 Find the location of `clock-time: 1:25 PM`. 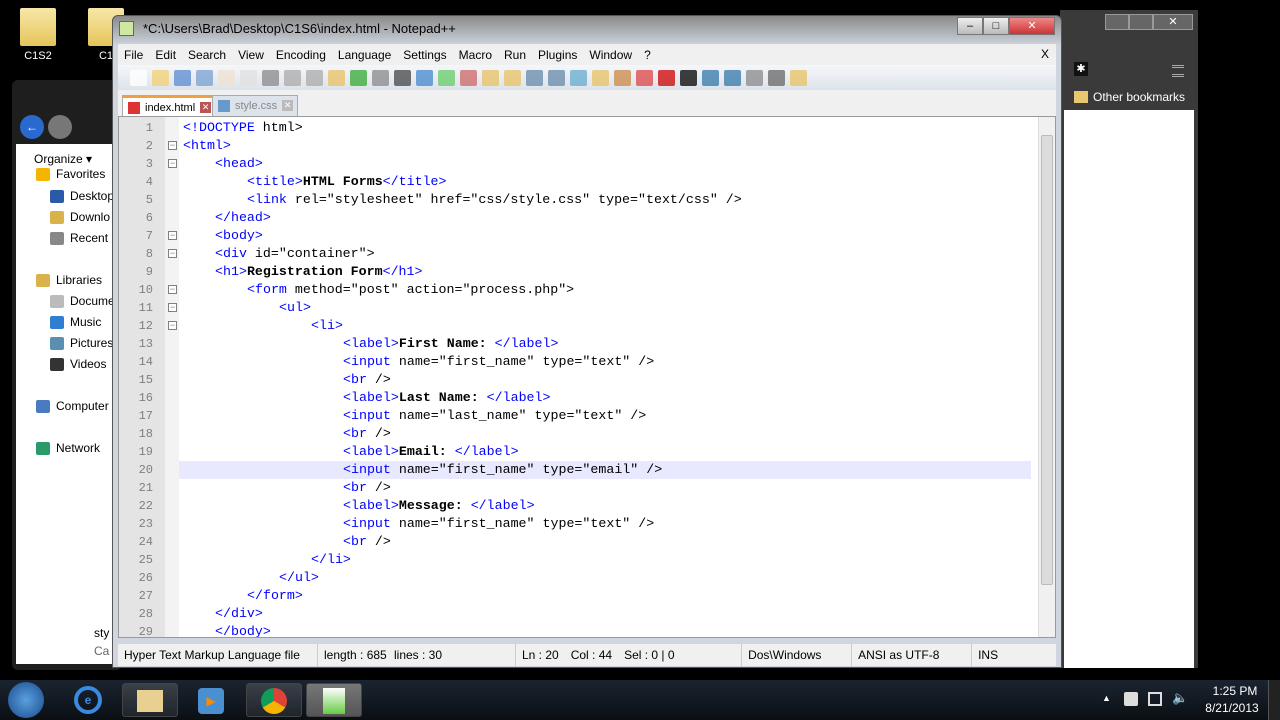

clock-time: 1:25 PM is located at coordinates (1235, 691).